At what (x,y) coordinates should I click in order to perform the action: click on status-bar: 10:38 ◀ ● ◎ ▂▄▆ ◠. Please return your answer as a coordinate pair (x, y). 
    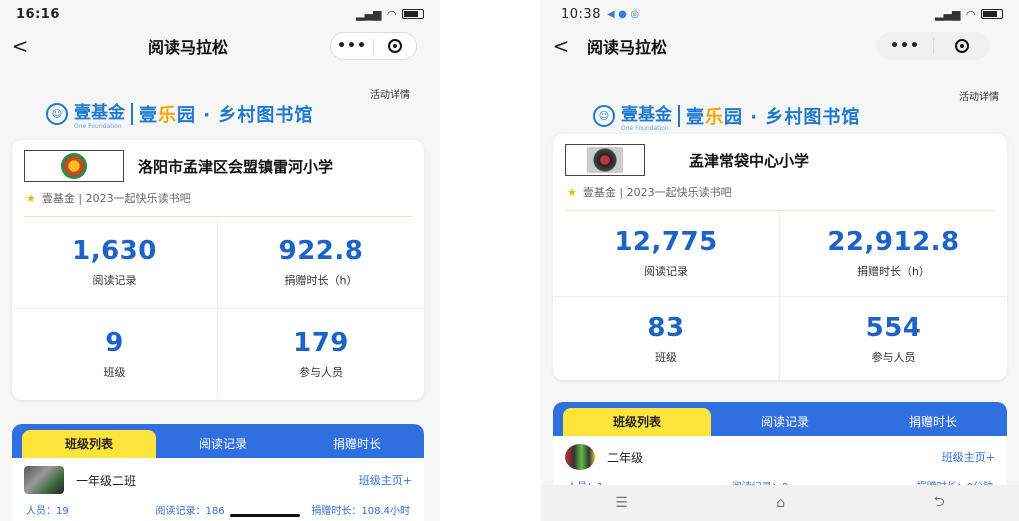
    Looking at the image, I should click on (780, 14).